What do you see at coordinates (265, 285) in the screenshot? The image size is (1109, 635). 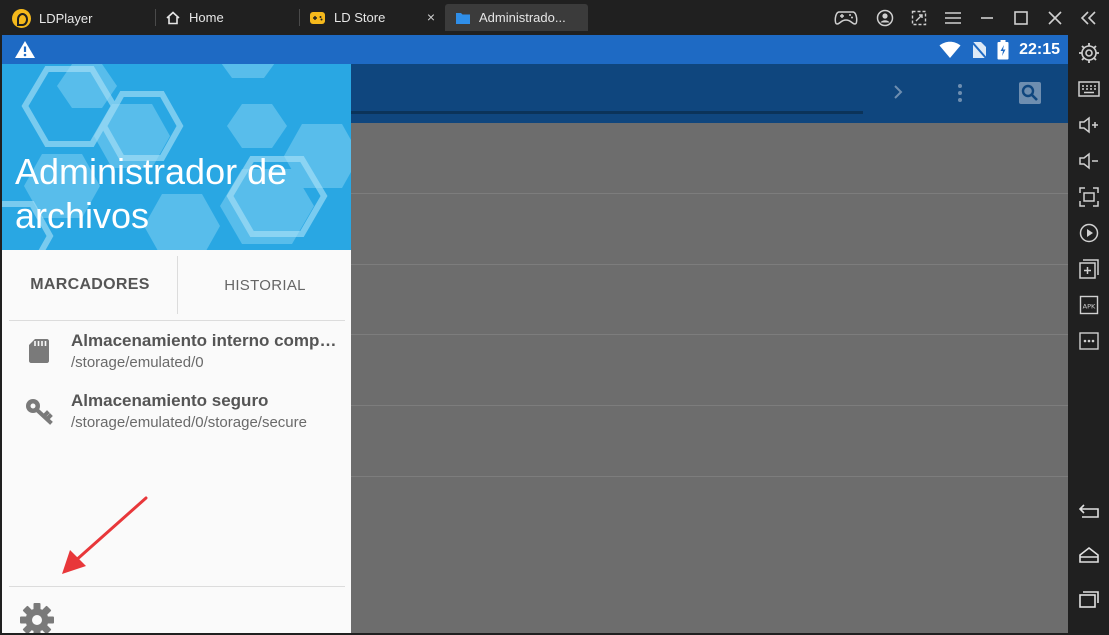 I see `tab-historial: HISTORIAL` at bounding box center [265, 285].